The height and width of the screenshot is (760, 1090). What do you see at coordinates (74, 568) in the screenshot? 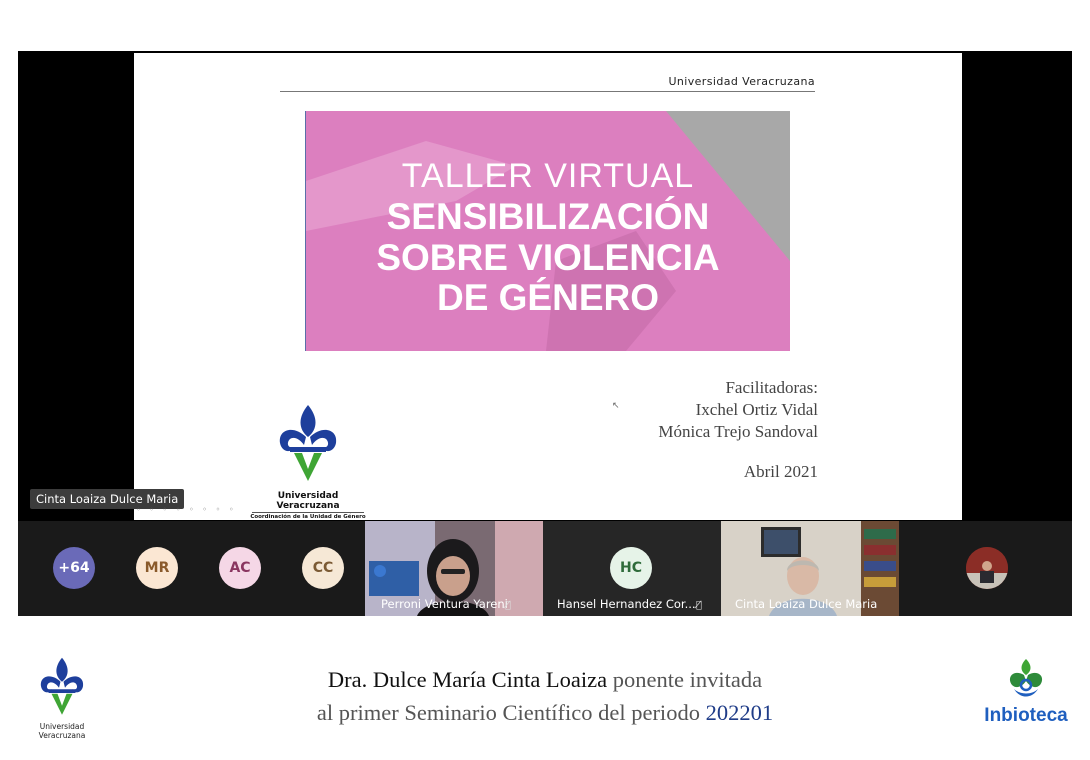
I see `more-participants-button: +64` at bounding box center [74, 568].